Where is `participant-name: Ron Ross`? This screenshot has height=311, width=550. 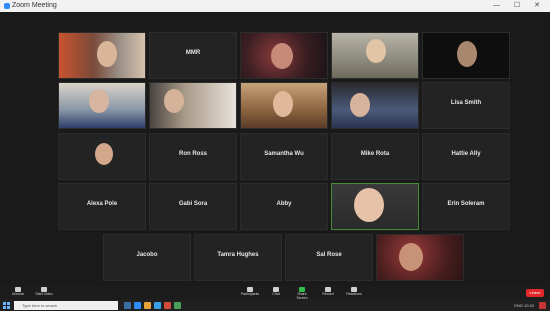
participant-name: Ron Ross is located at coordinates (192, 154).